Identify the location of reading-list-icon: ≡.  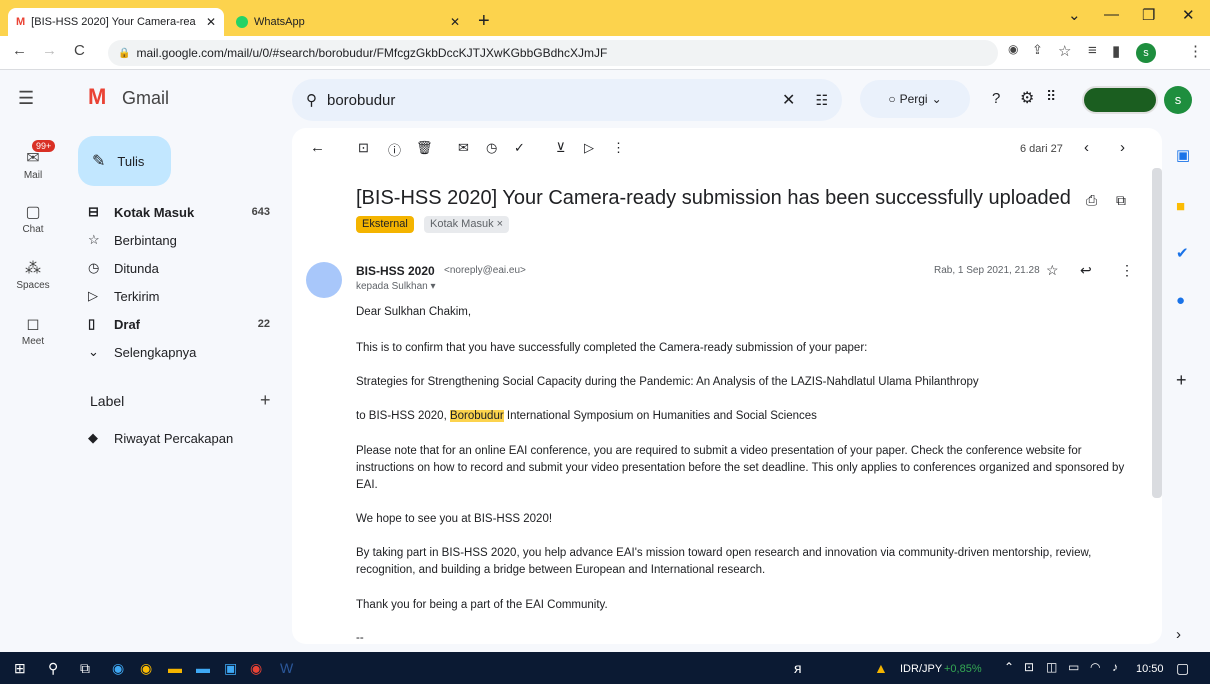
(1092, 50).